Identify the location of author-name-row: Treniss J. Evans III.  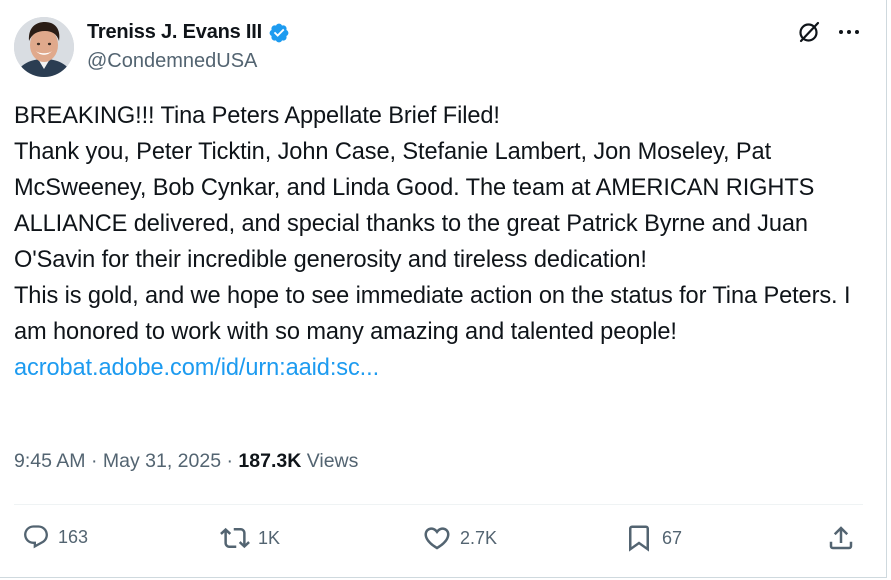
(188, 32).